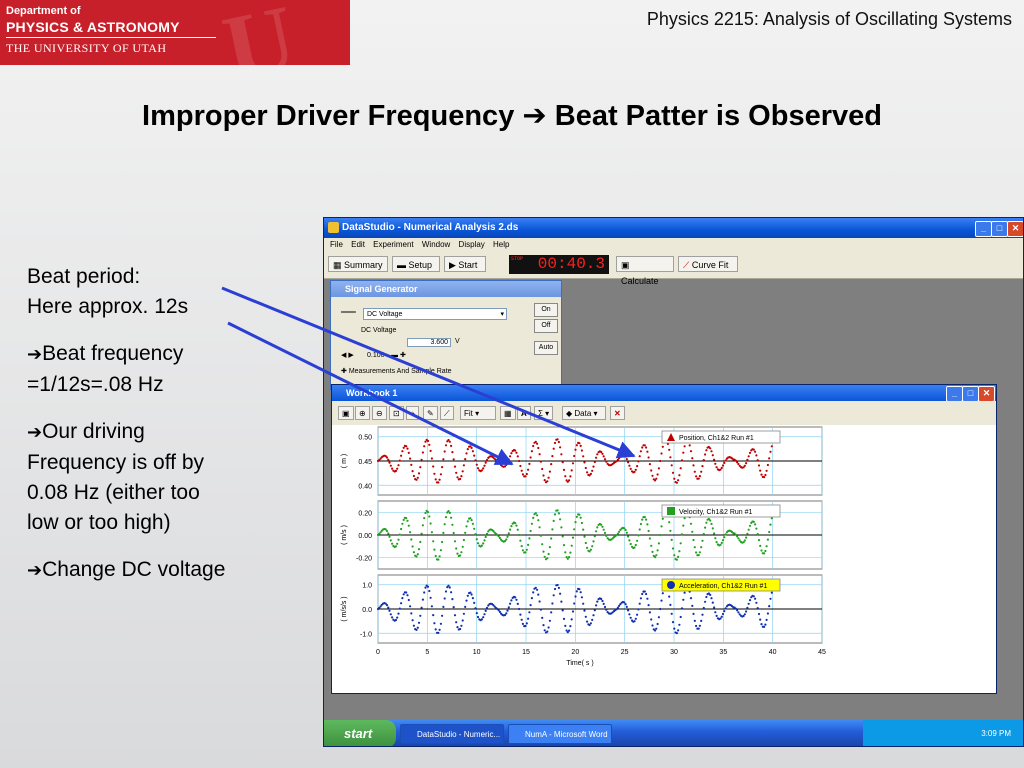 The width and height of the screenshot is (1024, 768). I want to click on arrow-to-first-beat, so click(370, 393).